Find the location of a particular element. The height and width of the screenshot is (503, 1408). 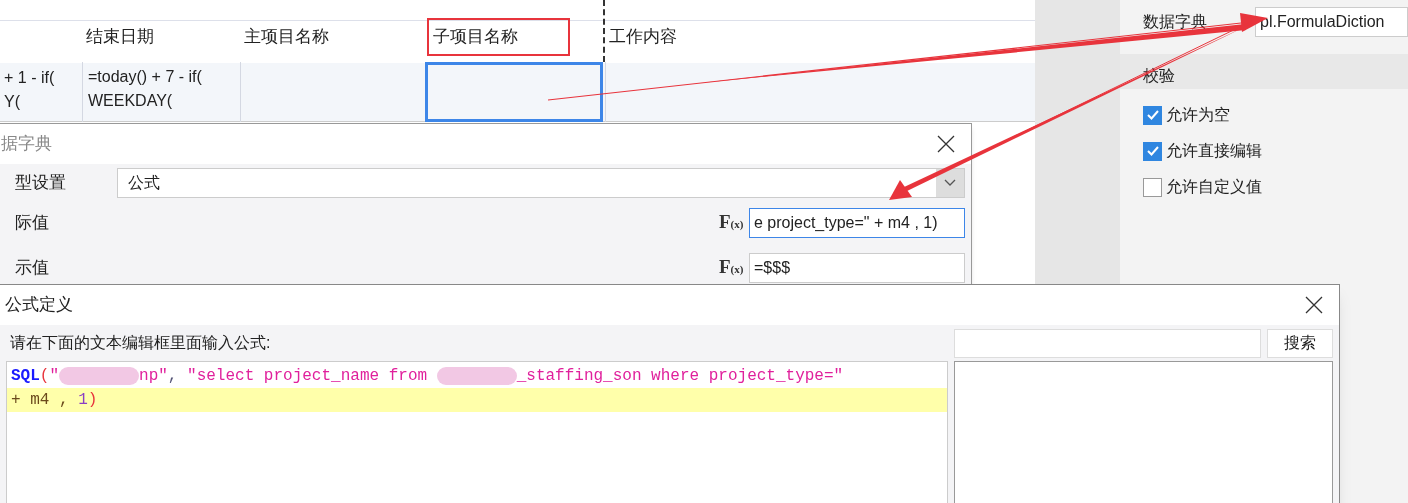

value-field: e project_type=" + m4 , 1) is located at coordinates (857, 222).